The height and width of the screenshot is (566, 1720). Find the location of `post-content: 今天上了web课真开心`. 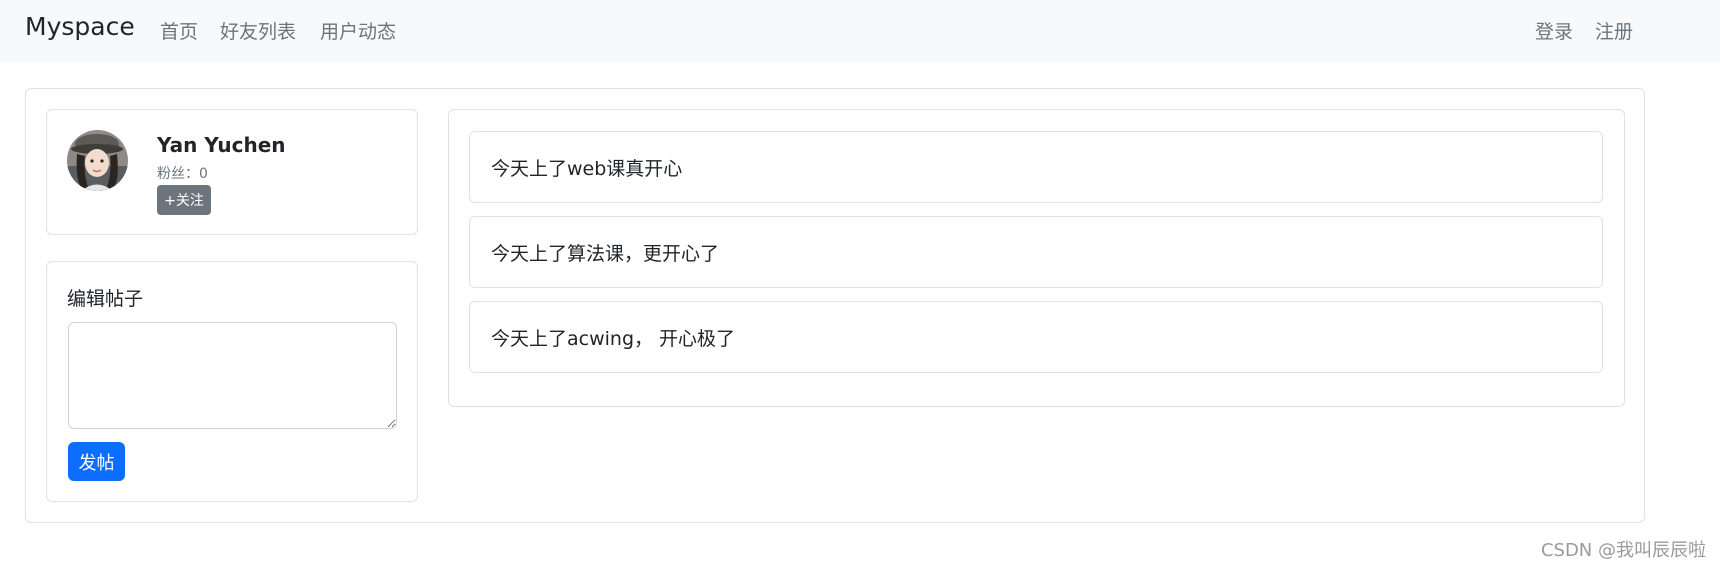

post-content: 今天上了web课真开心 is located at coordinates (587, 169).